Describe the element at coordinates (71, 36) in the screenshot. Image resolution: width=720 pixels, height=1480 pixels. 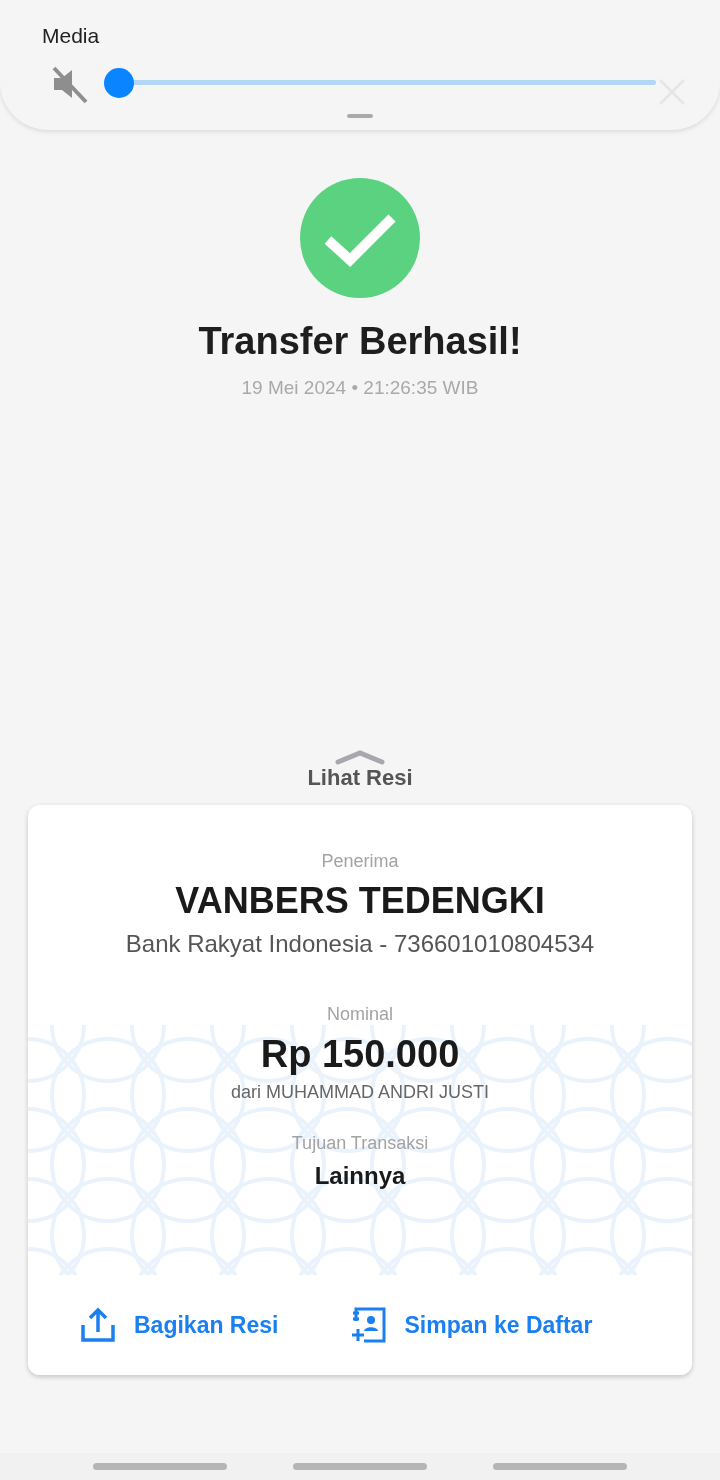
I see `panel-label: Media` at that location.